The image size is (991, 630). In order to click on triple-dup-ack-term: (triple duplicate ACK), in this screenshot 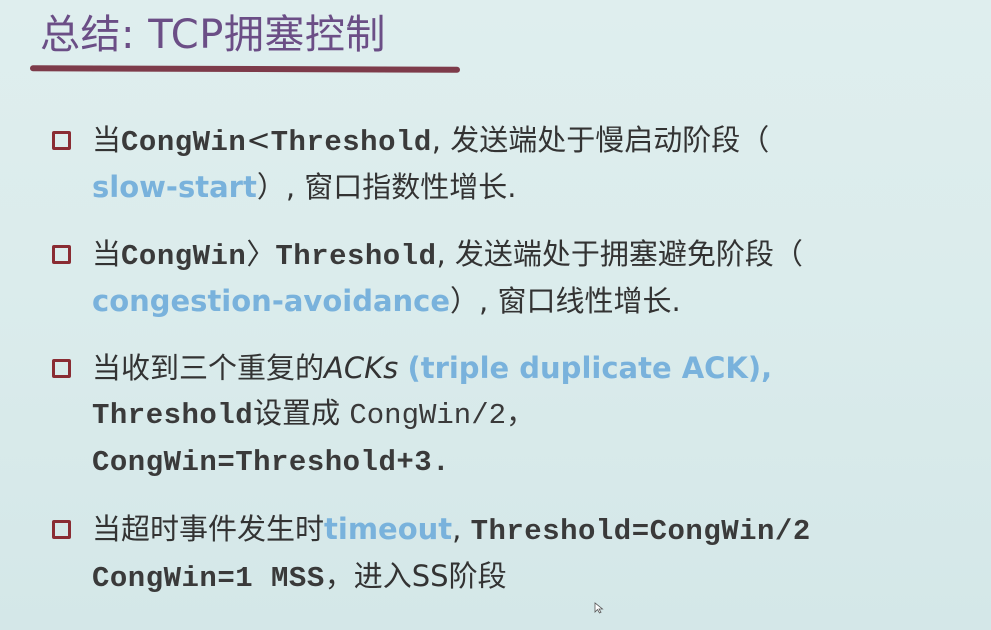, I will do `click(590, 368)`.